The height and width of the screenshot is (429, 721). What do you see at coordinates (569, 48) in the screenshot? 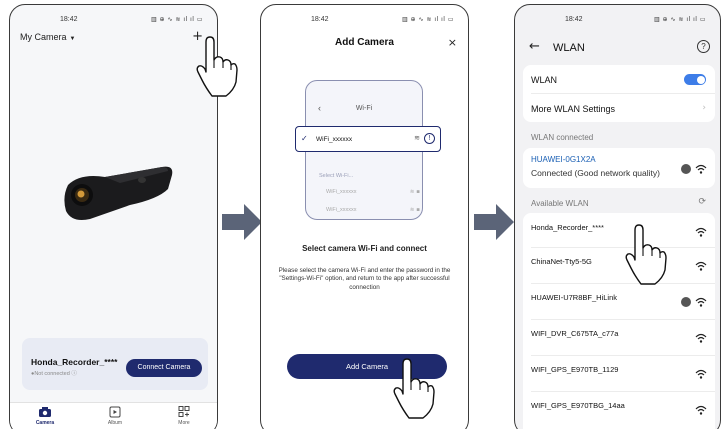
I see `page-title: WLAN` at bounding box center [569, 48].